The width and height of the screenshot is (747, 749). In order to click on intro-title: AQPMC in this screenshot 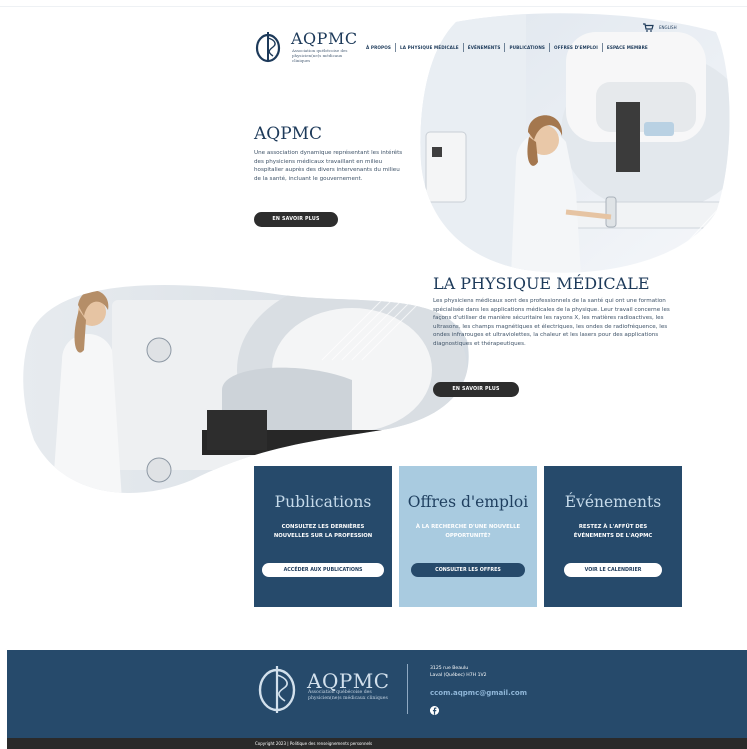, I will do `click(288, 134)`.